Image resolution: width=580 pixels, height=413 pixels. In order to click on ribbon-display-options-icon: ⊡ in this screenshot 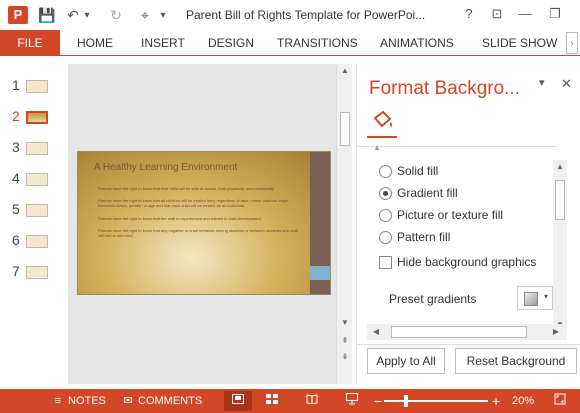, I will do `click(497, 14)`.